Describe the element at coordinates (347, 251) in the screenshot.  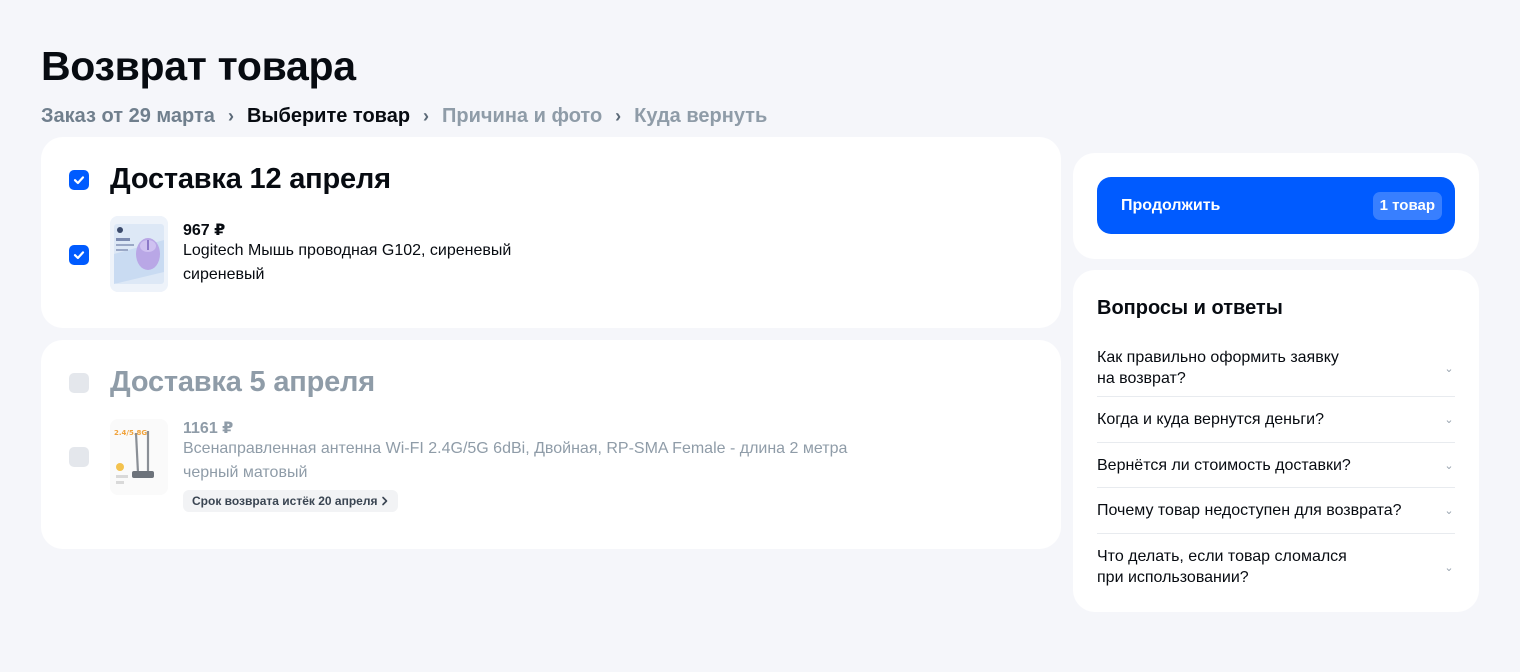
I see `product-name: Logitech Мышь проводная G102, сиреневый` at that location.